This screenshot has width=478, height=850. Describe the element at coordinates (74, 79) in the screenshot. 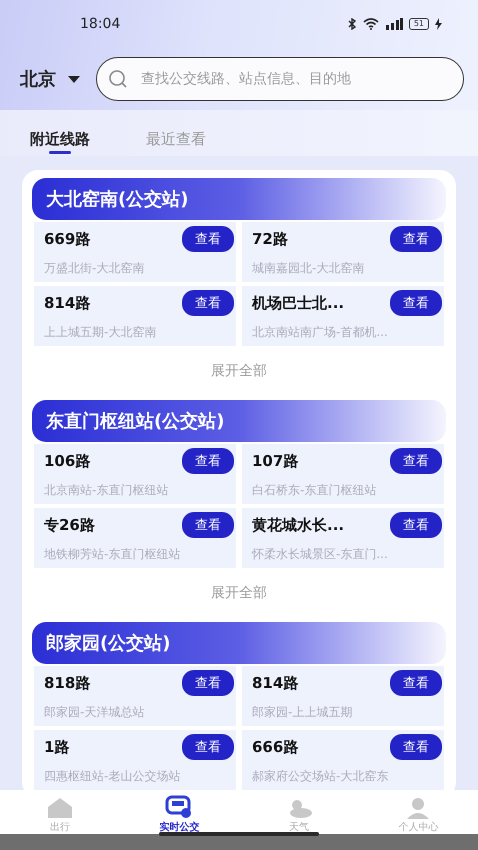

I see `caret-icon` at that location.